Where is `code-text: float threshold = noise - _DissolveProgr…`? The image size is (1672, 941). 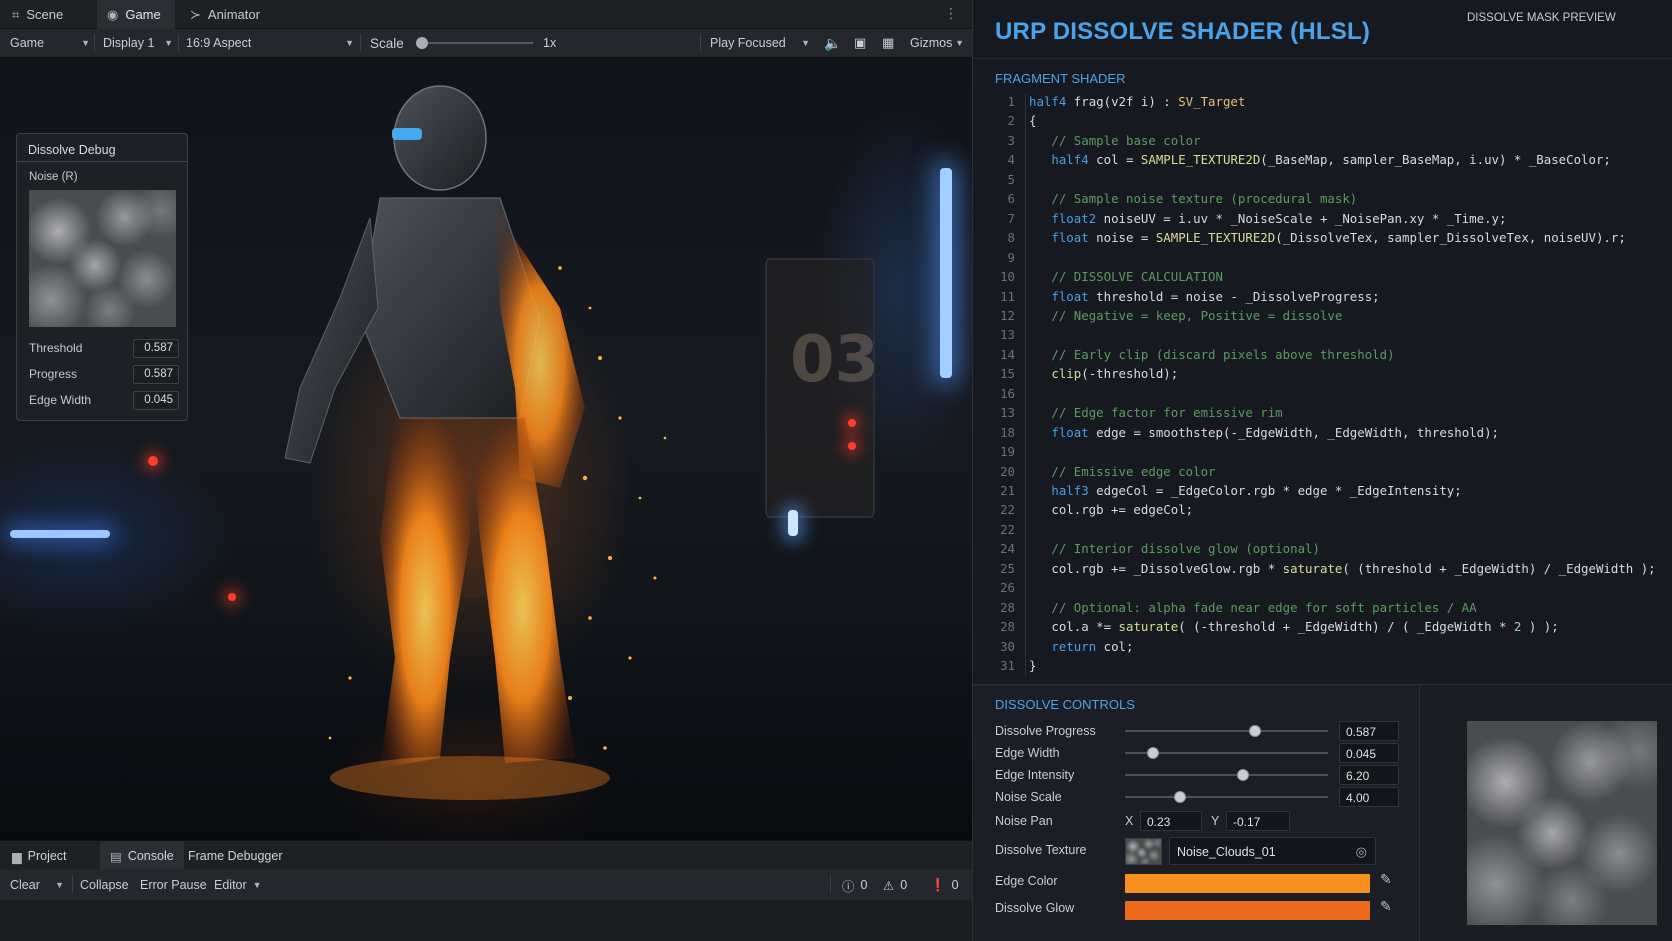
code-text: float threshold = noise - _DissolveProgr… is located at coordinates (1215, 296).